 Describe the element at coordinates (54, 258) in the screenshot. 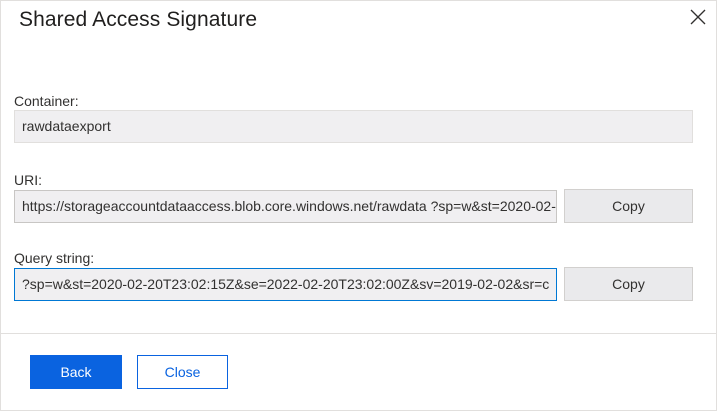

I see `query-string-label: Query string:` at that location.